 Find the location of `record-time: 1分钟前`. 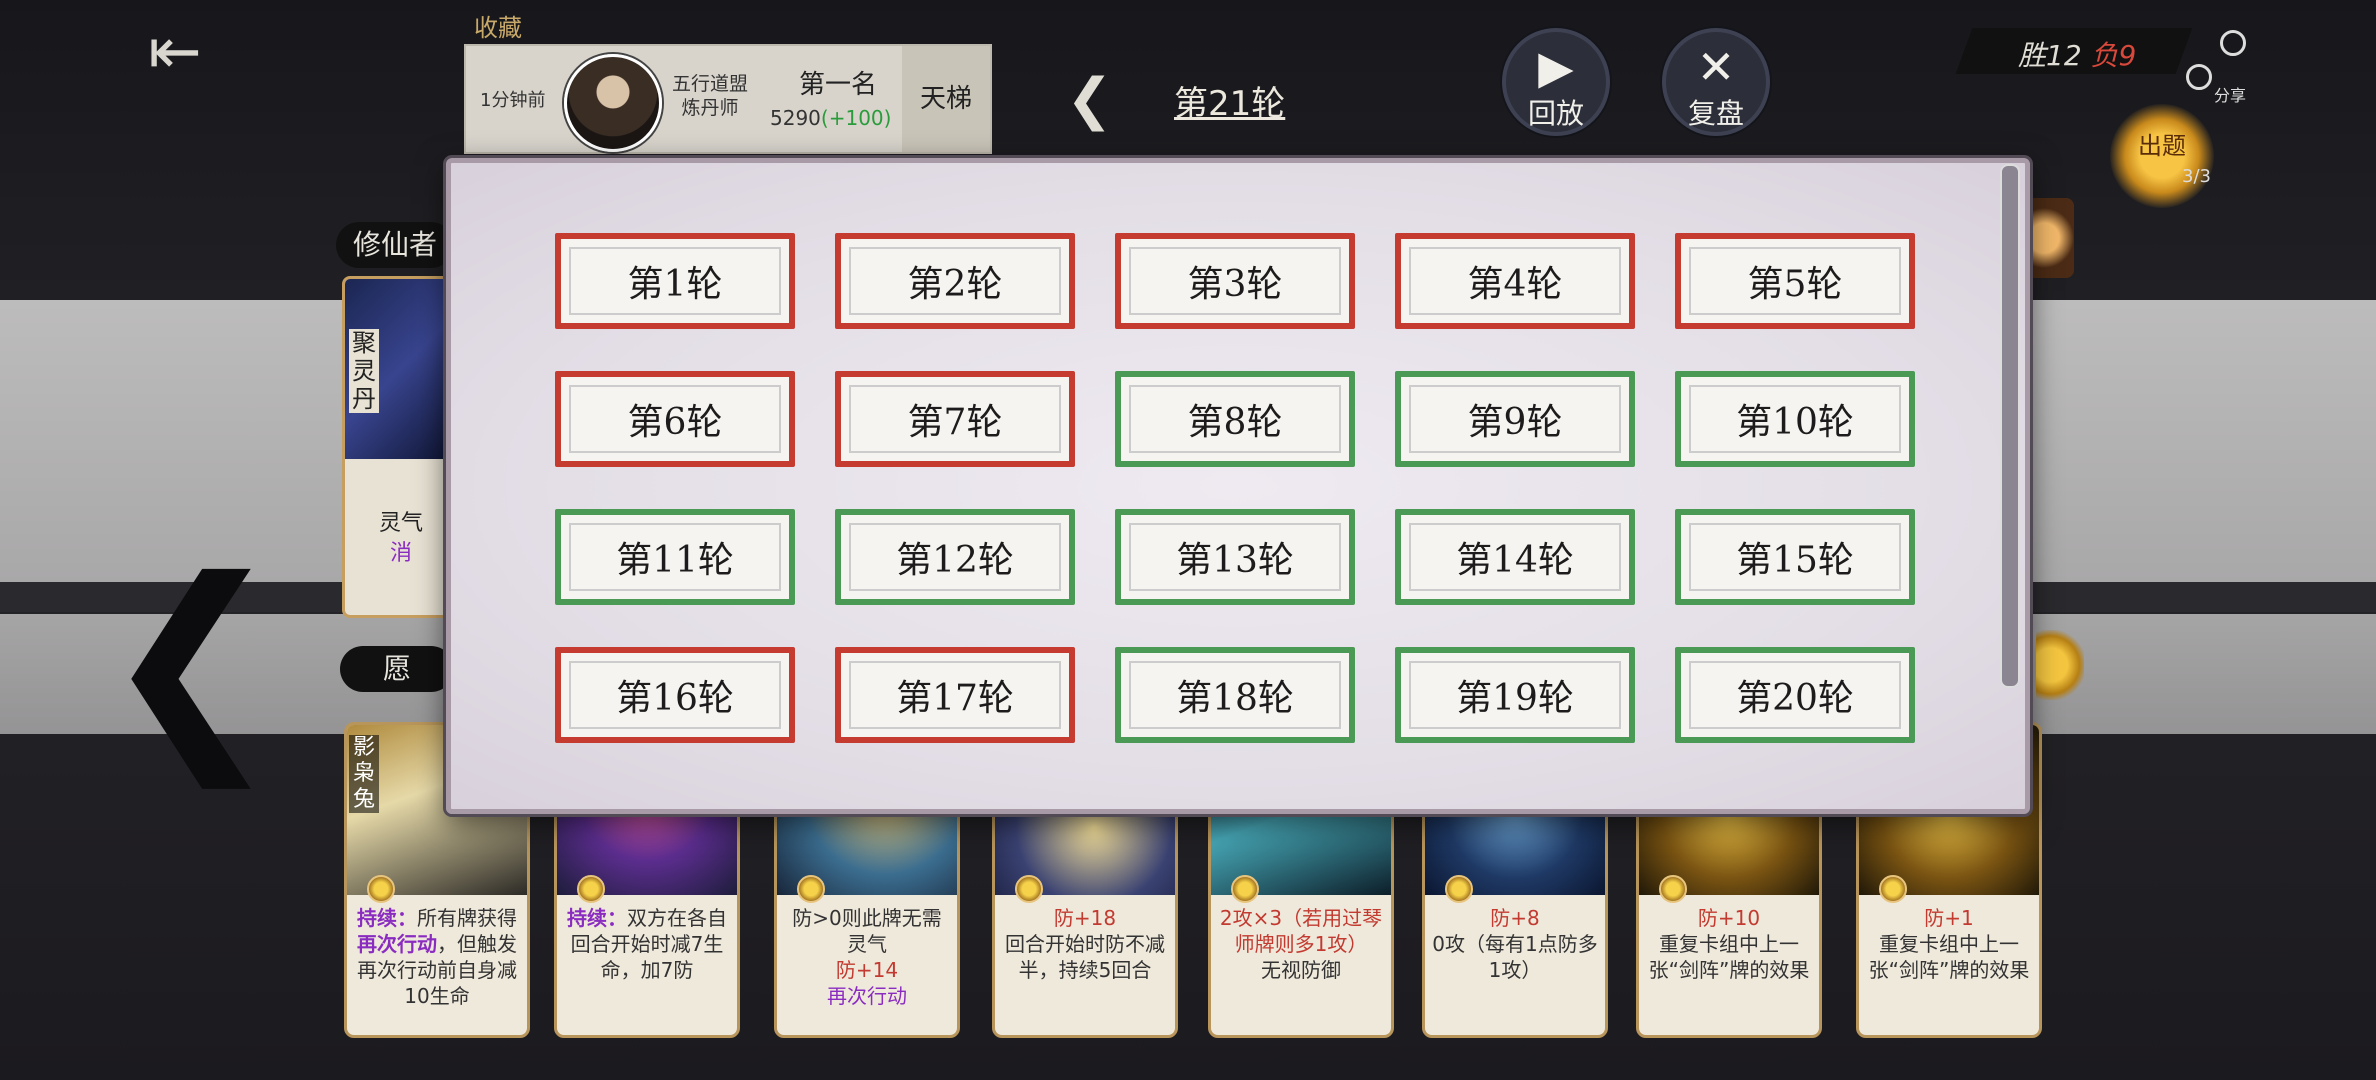

record-time: 1分钟前 is located at coordinates (513, 100).